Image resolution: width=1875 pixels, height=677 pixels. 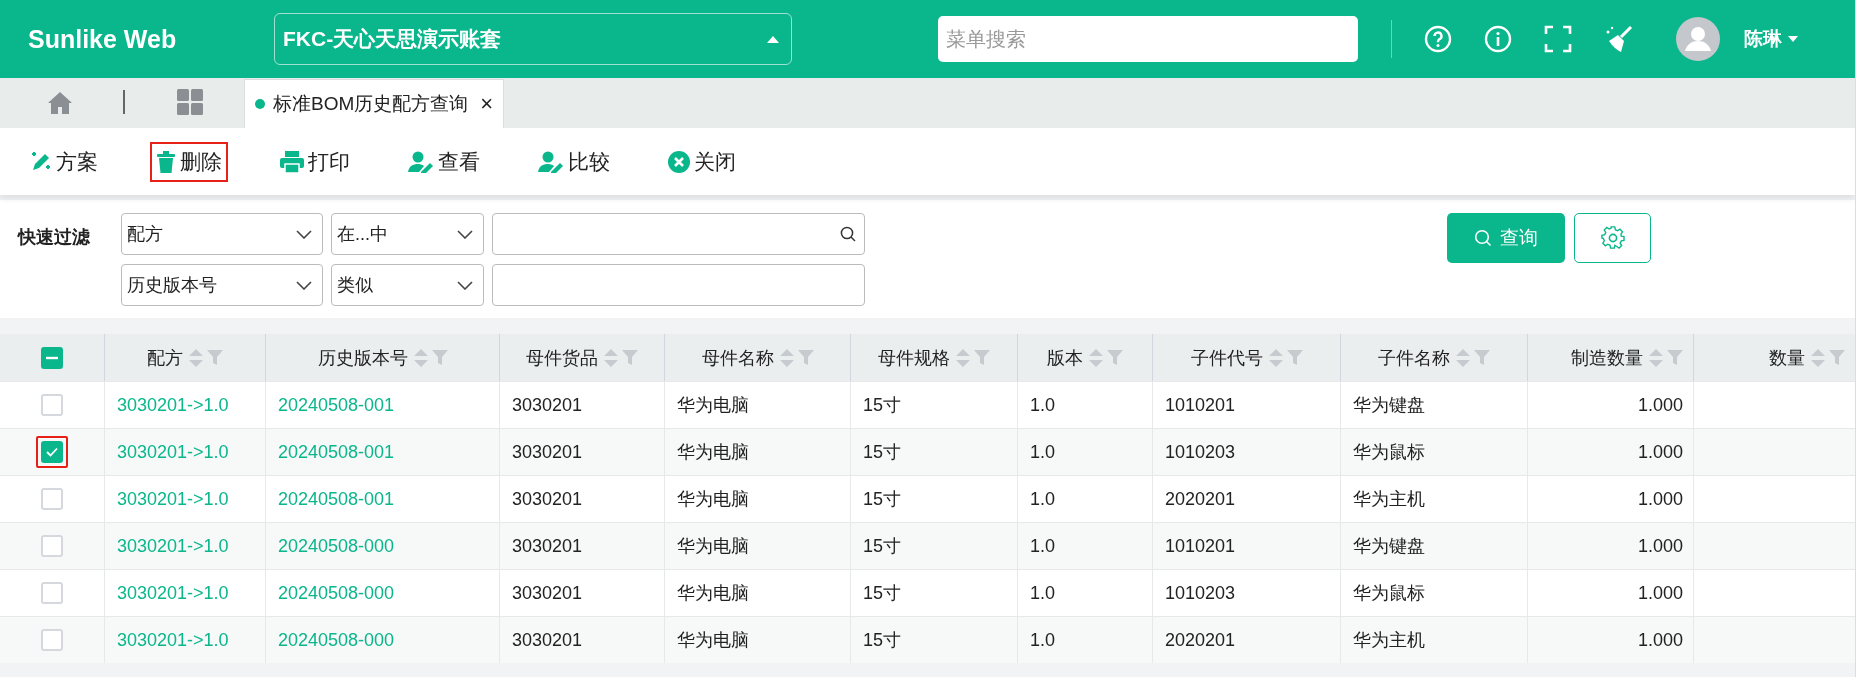 I want to click on fullscreen-icon, so click(x=1558, y=39).